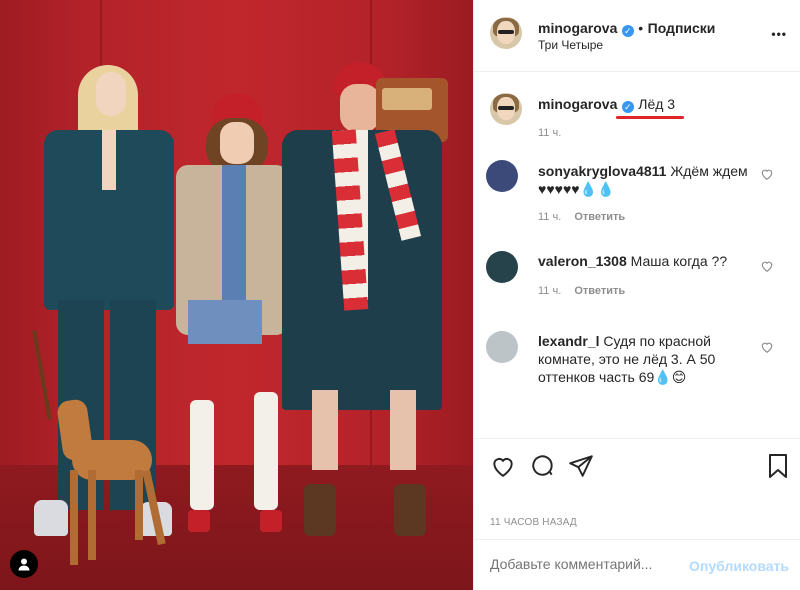 This screenshot has height=590, width=800. What do you see at coordinates (568, 341) in the screenshot?
I see `commenter-username: lexandr_l` at bounding box center [568, 341].